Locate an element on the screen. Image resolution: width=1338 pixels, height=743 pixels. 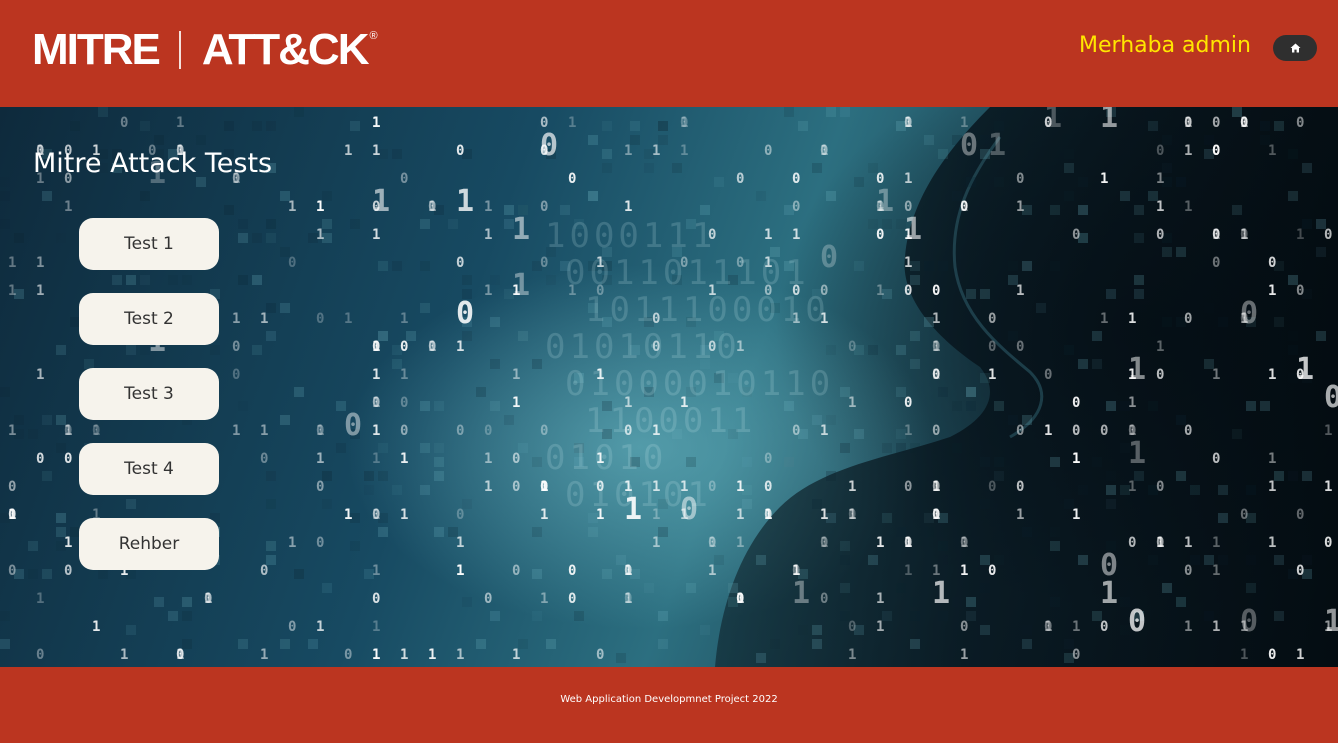
footer-text: Web Application Developmnet Project 2022 is located at coordinates (669, 699).